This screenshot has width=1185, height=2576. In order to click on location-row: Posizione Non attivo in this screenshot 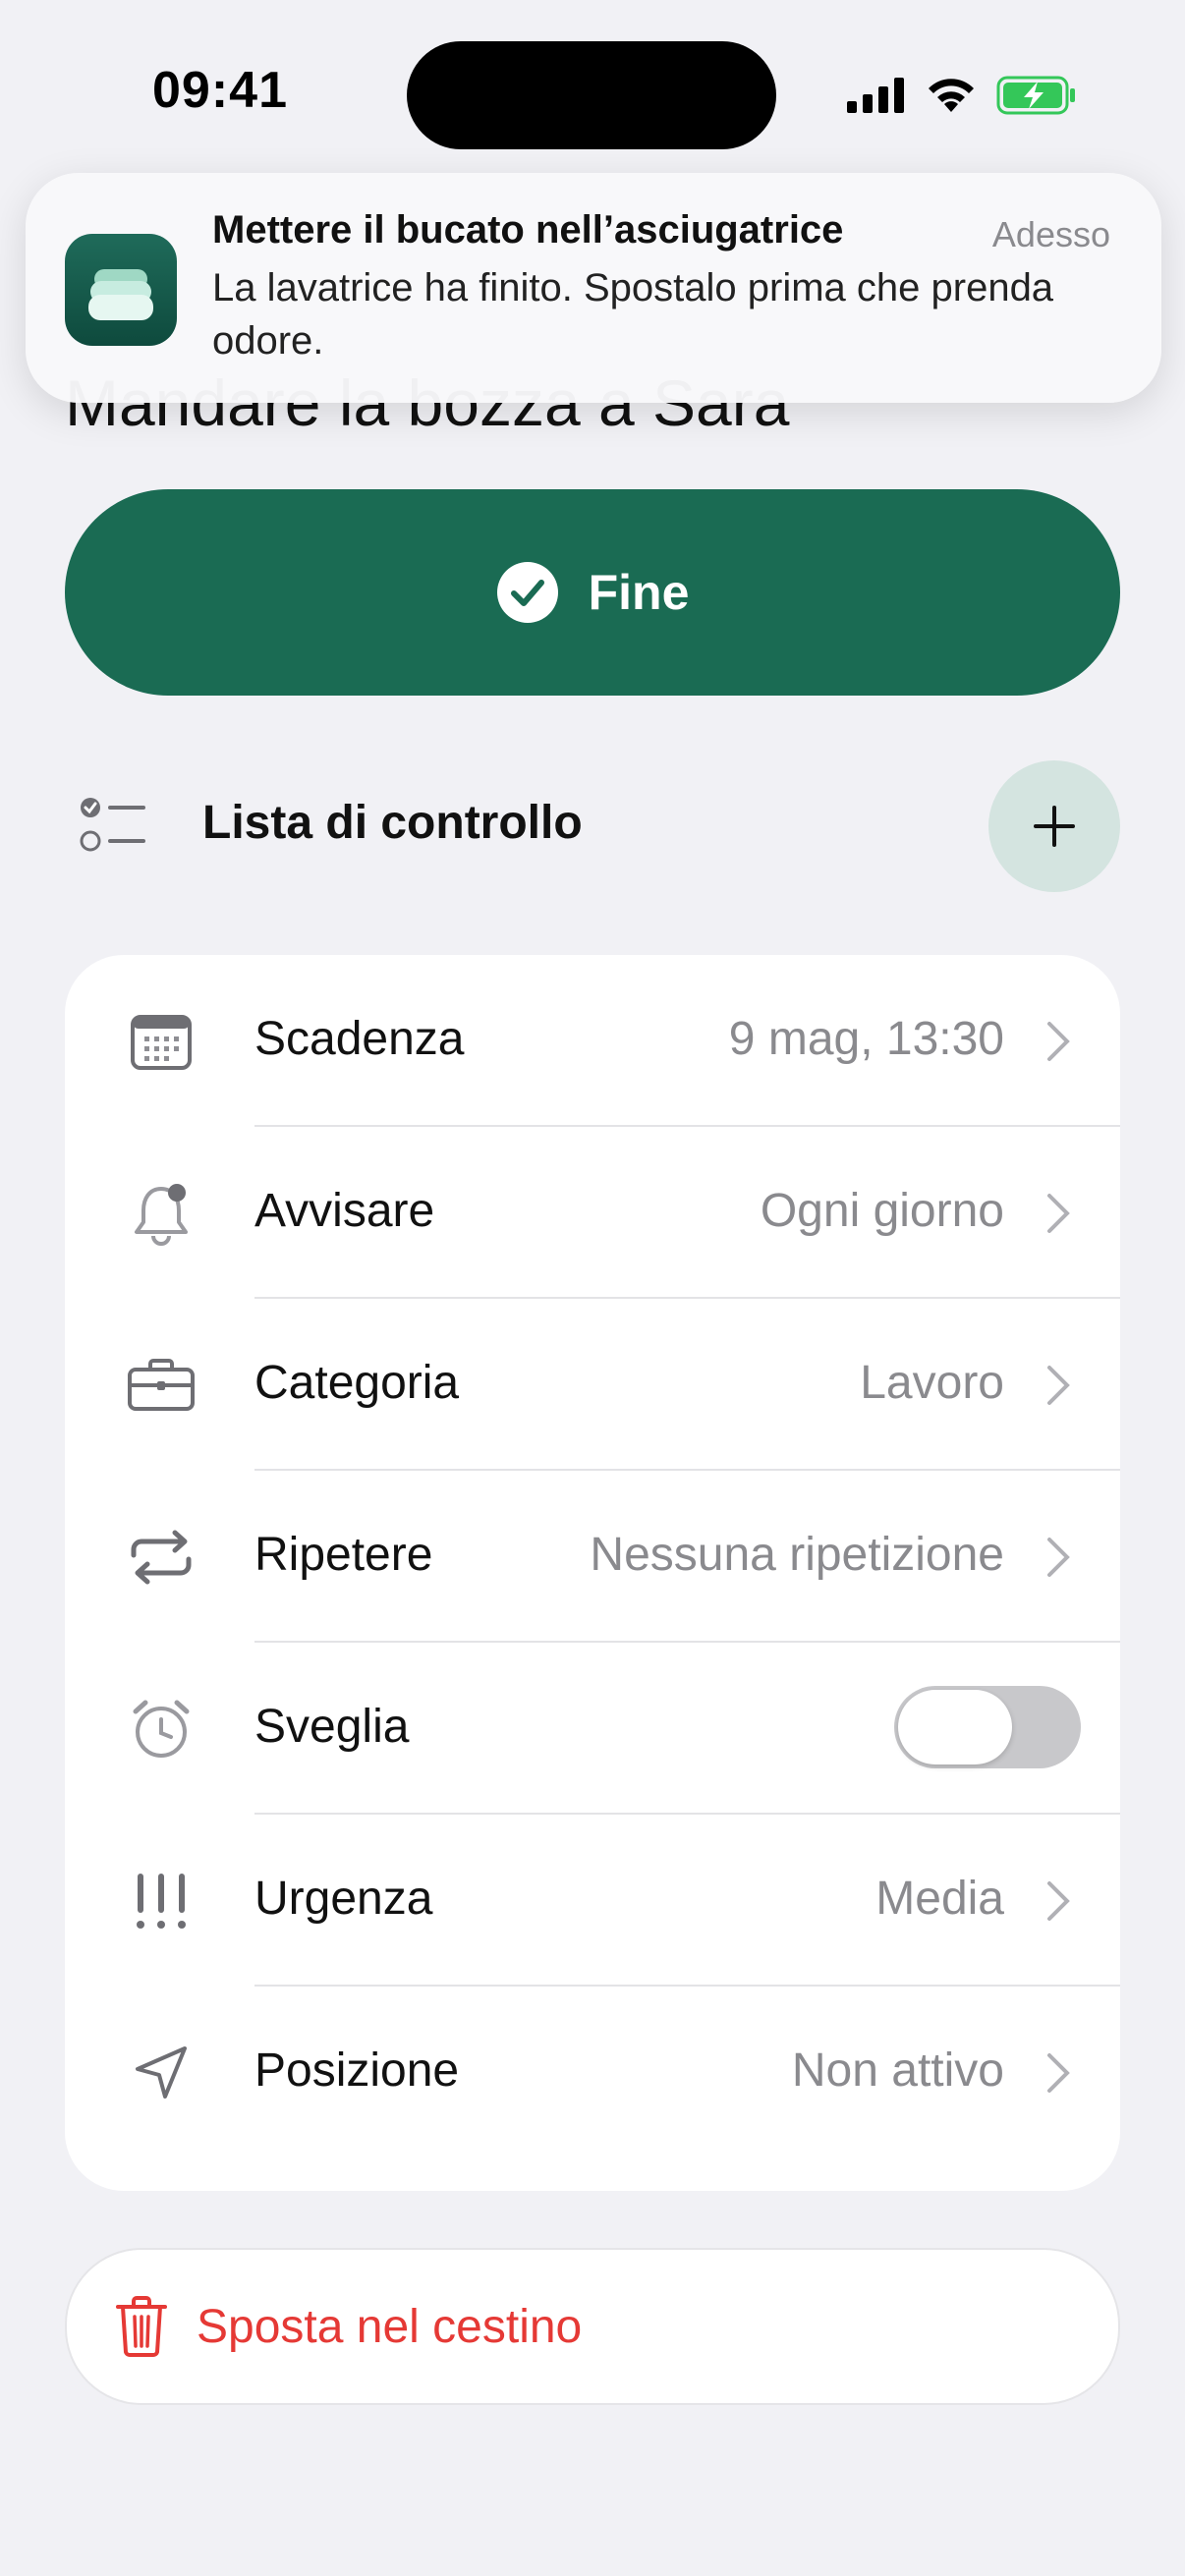, I will do `click(592, 2072)`.